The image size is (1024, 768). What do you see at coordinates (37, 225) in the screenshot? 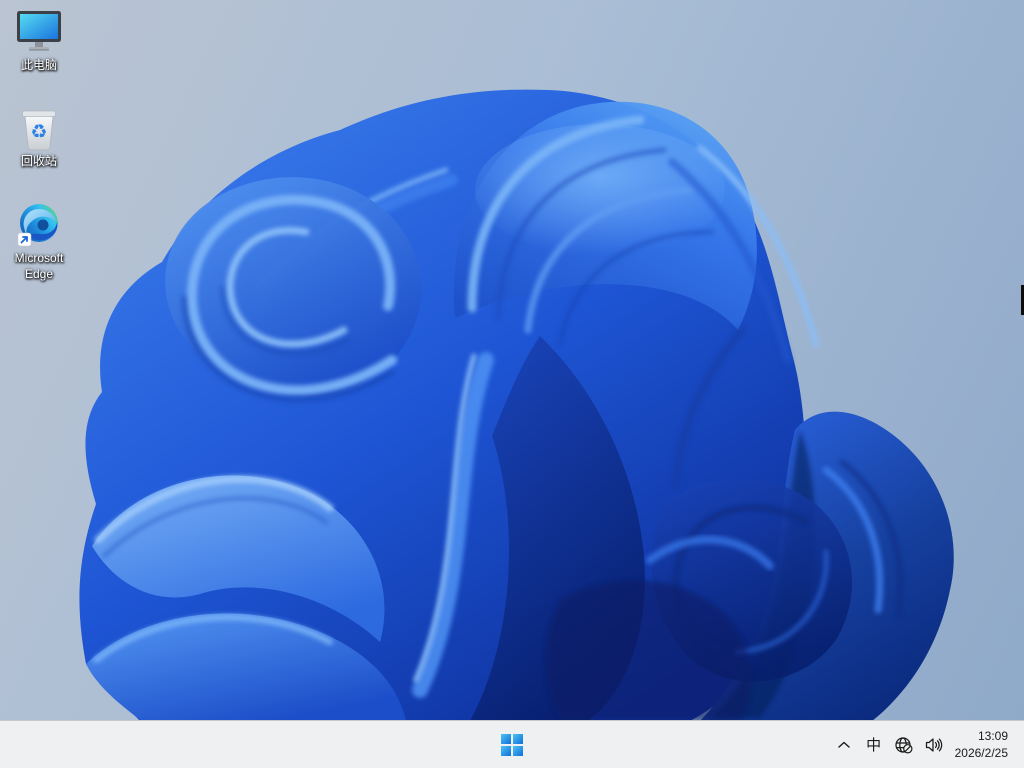
I see `edge-browser-icon` at bounding box center [37, 225].